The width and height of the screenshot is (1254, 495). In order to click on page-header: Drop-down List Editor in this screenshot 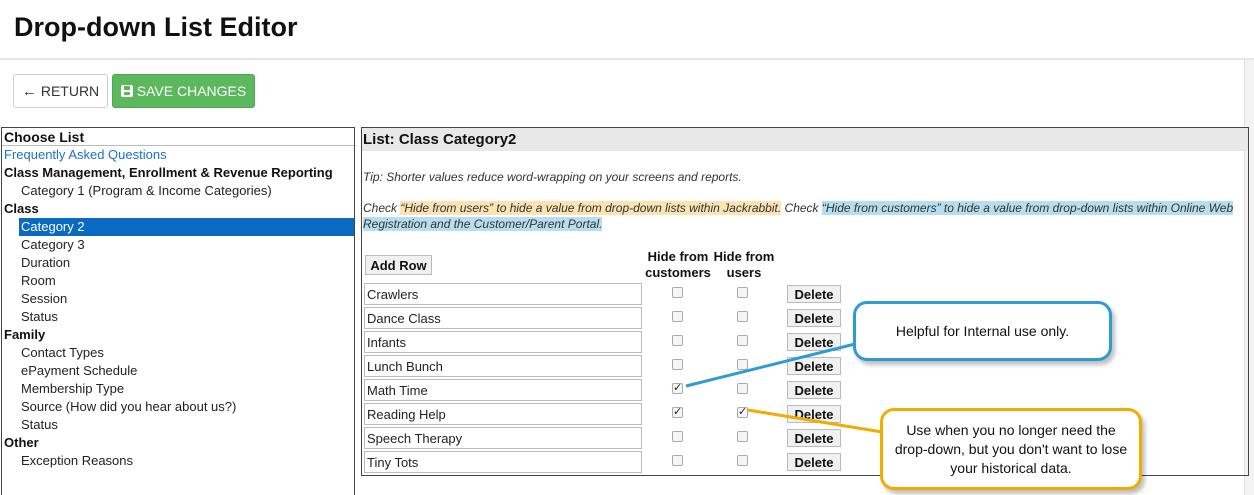, I will do `click(627, 30)`.